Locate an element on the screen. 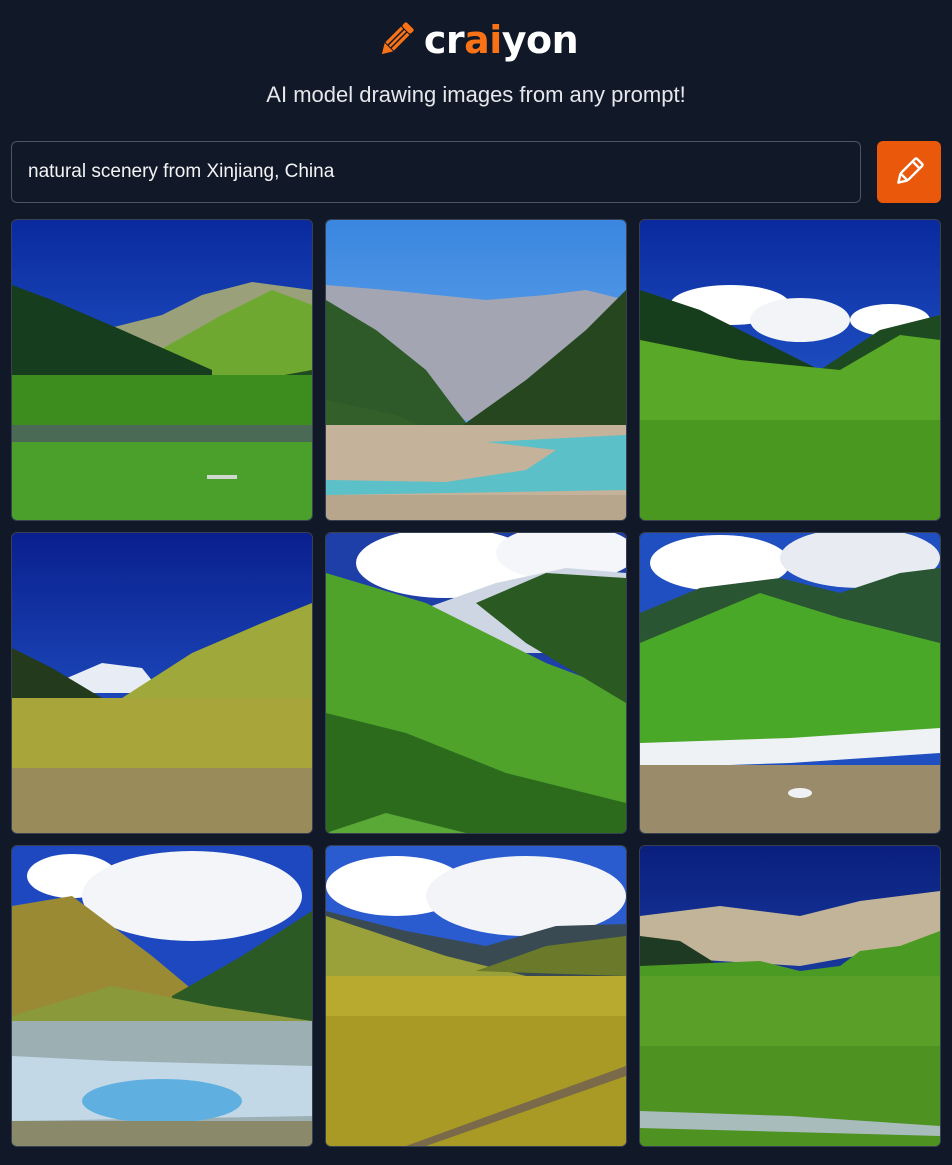 The image size is (952, 1165). craiyon-logo: craiyon is located at coordinates (476, 40).